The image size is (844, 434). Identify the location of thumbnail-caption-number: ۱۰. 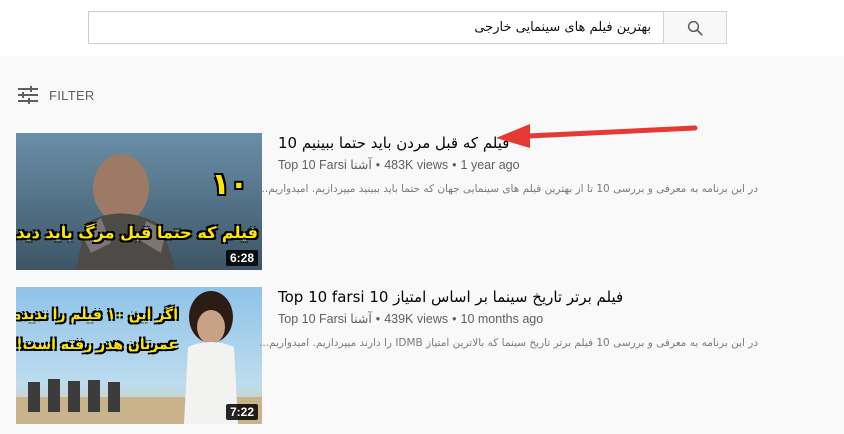
(229, 184).